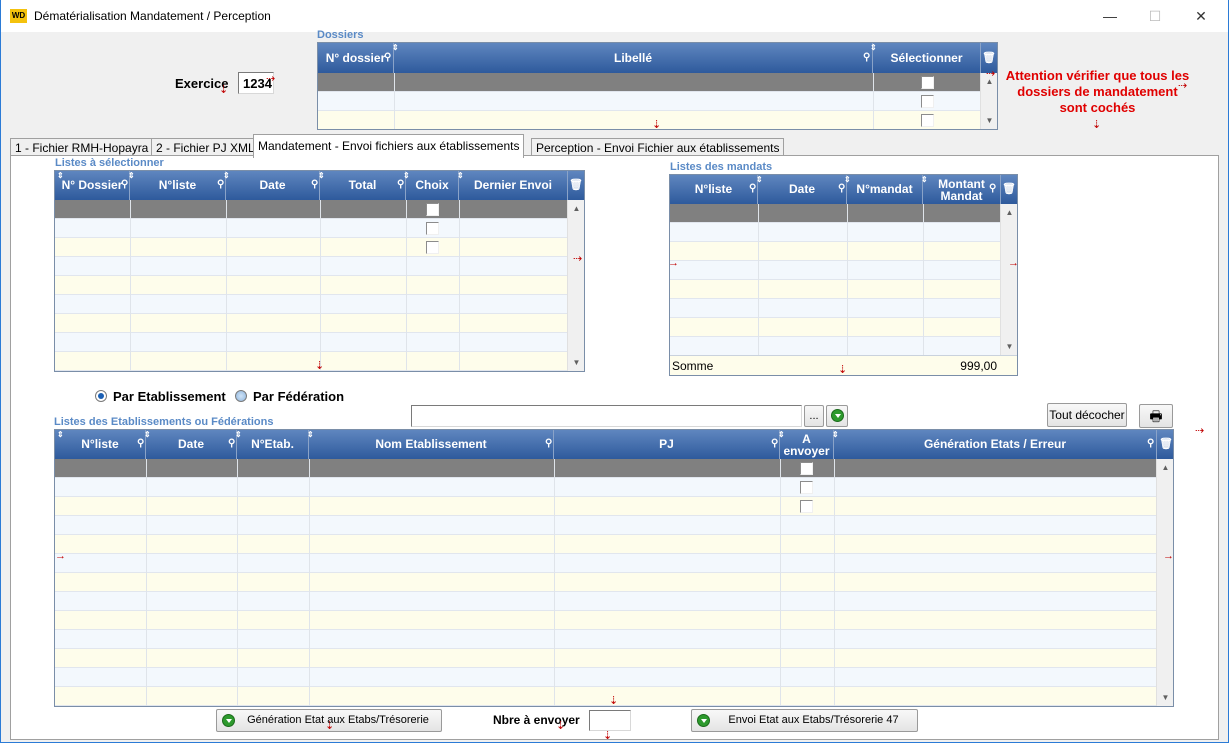 The image size is (1229, 743). What do you see at coordinates (633, 58) in the screenshot?
I see `col-header: Libellé` at bounding box center [633, 58].